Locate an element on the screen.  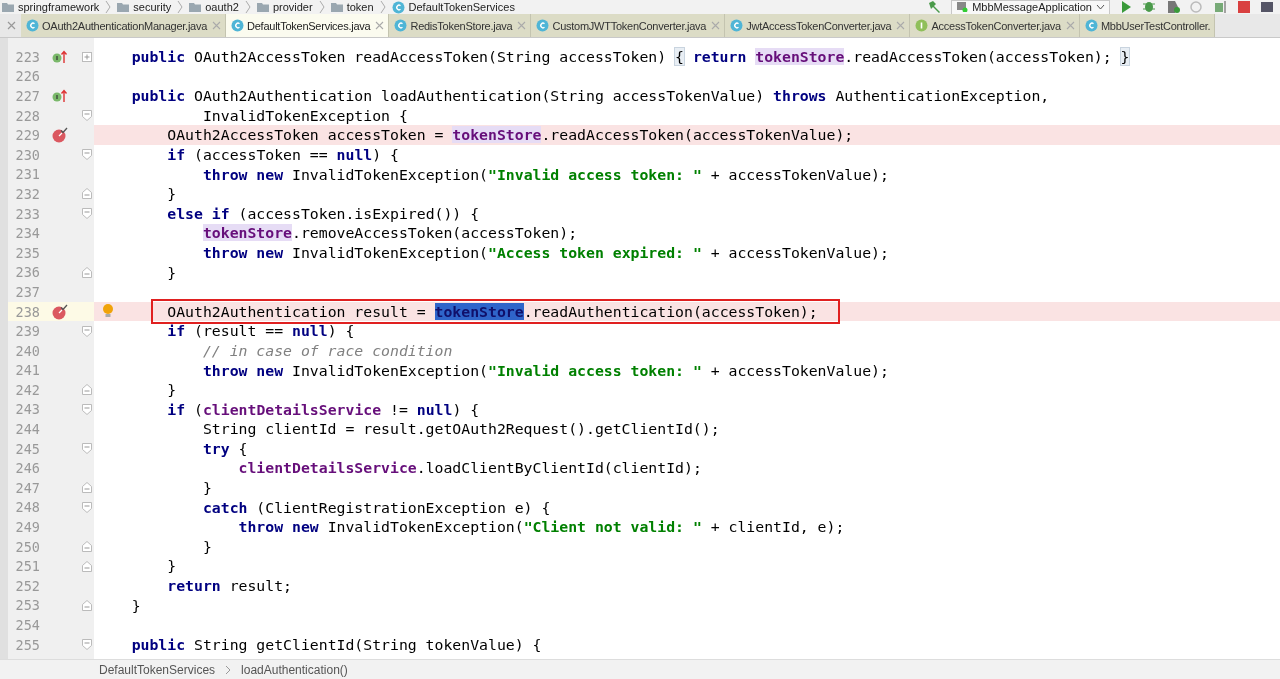
line-number: 245 is located at coordinates (27, 448).